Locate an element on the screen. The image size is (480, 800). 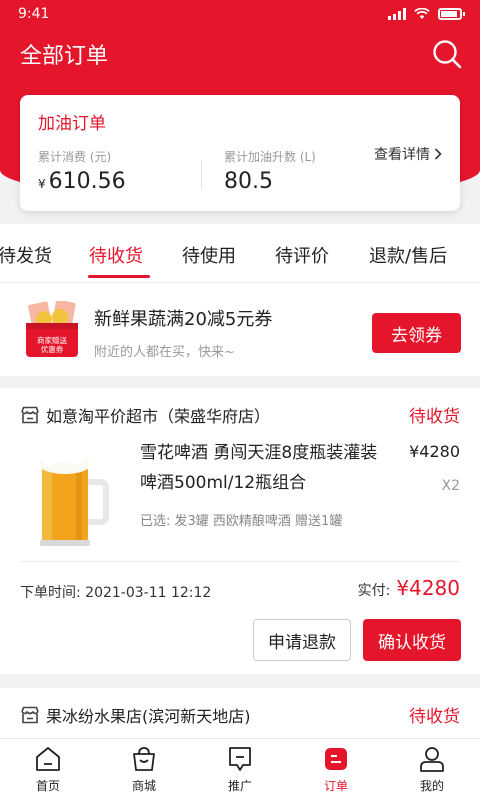
product-price: ¥4280 is located at coordinates (434, 451).